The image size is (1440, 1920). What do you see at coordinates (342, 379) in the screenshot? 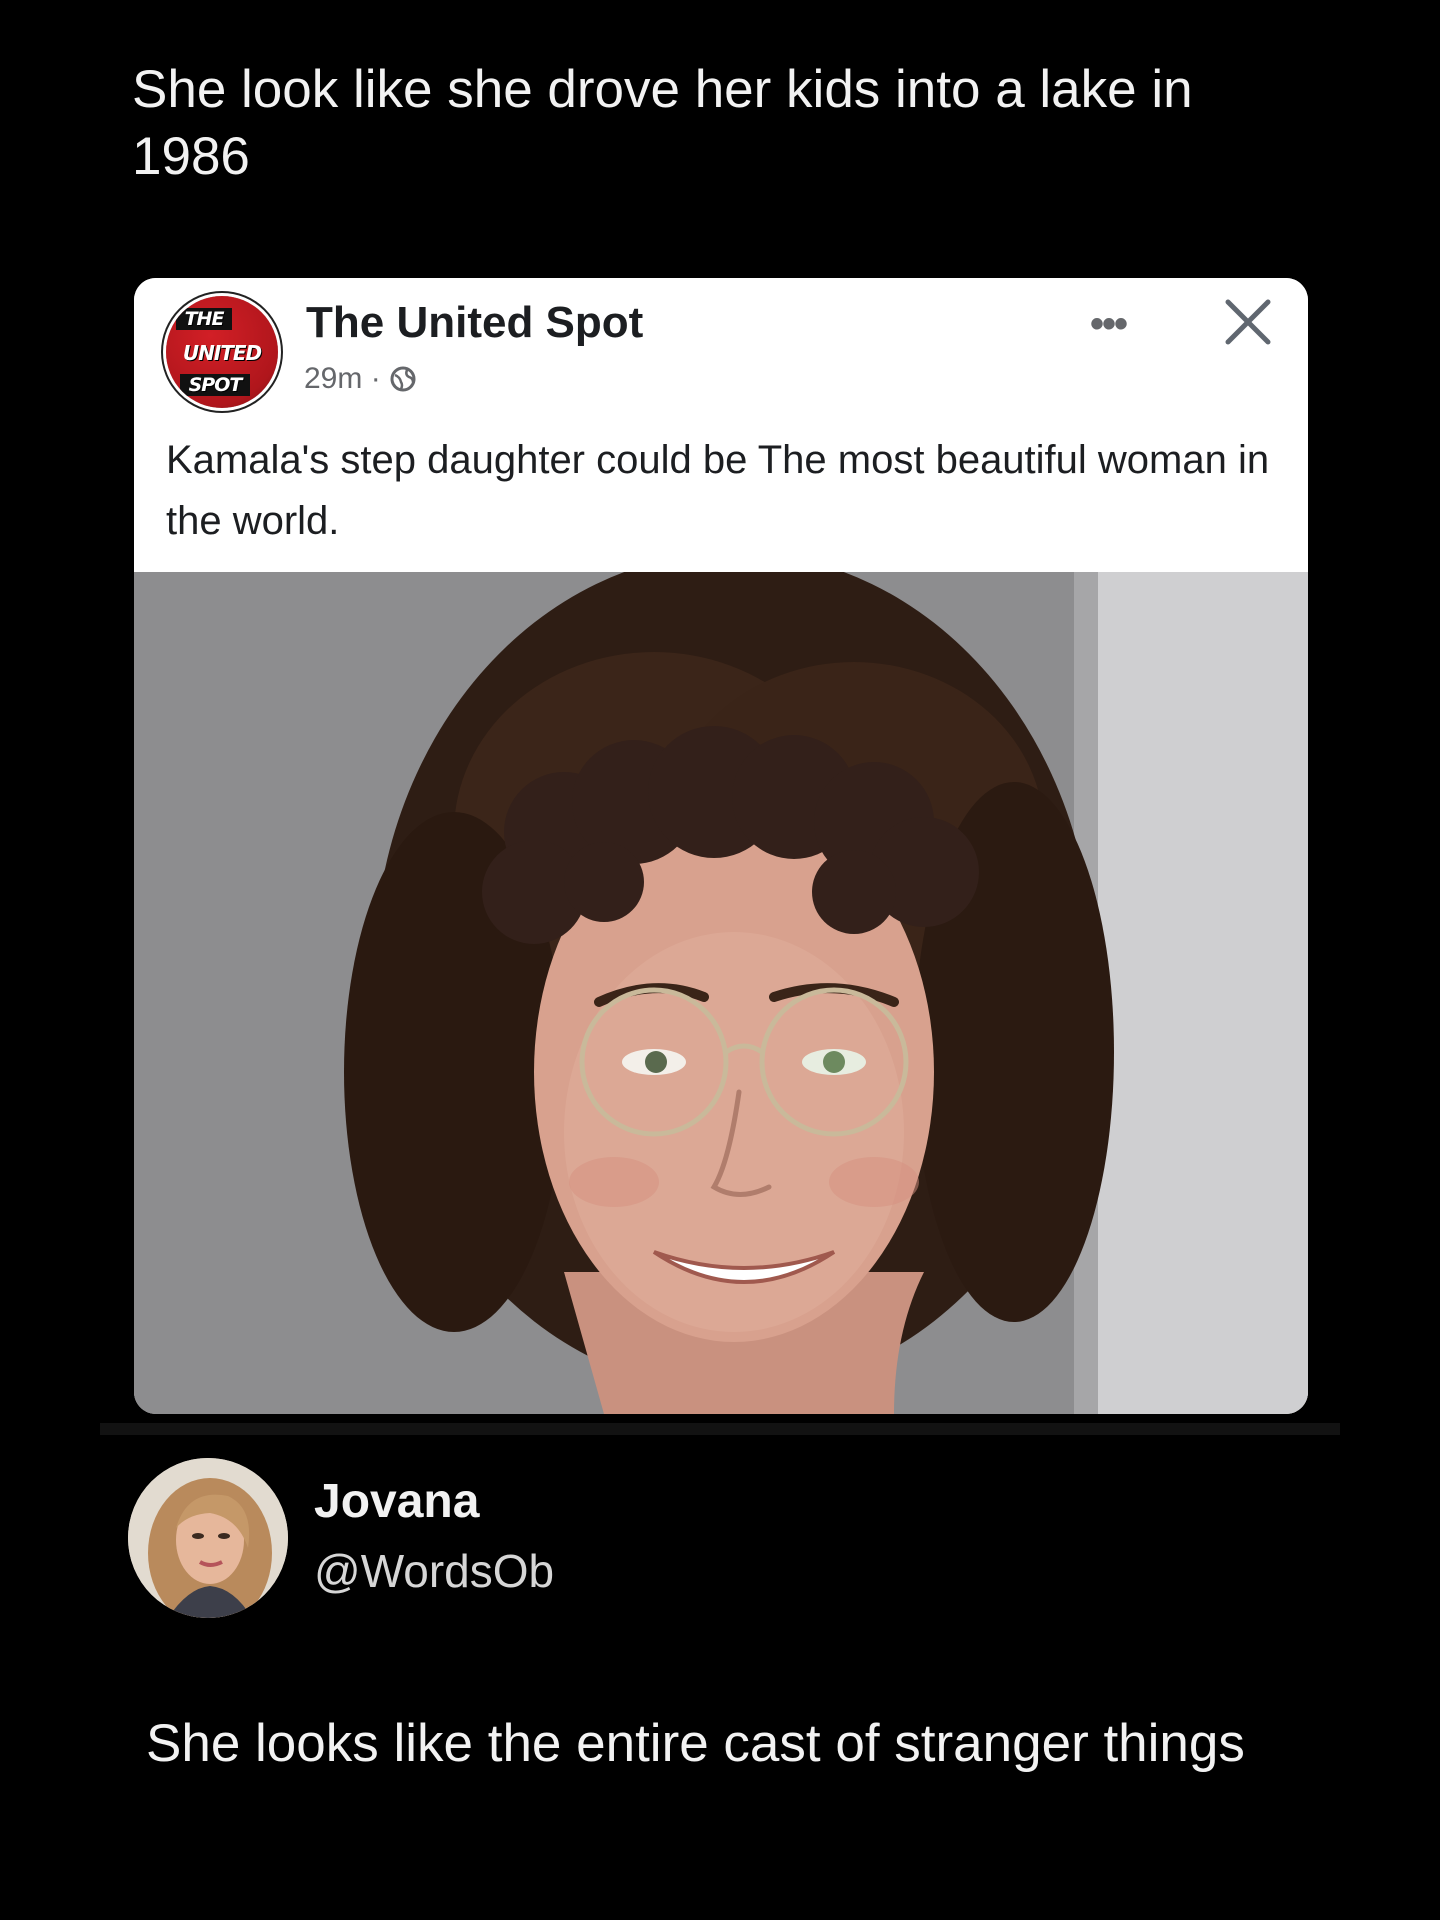
I see `post-timestamp: 29m ·` at bounding box center [342, 379].